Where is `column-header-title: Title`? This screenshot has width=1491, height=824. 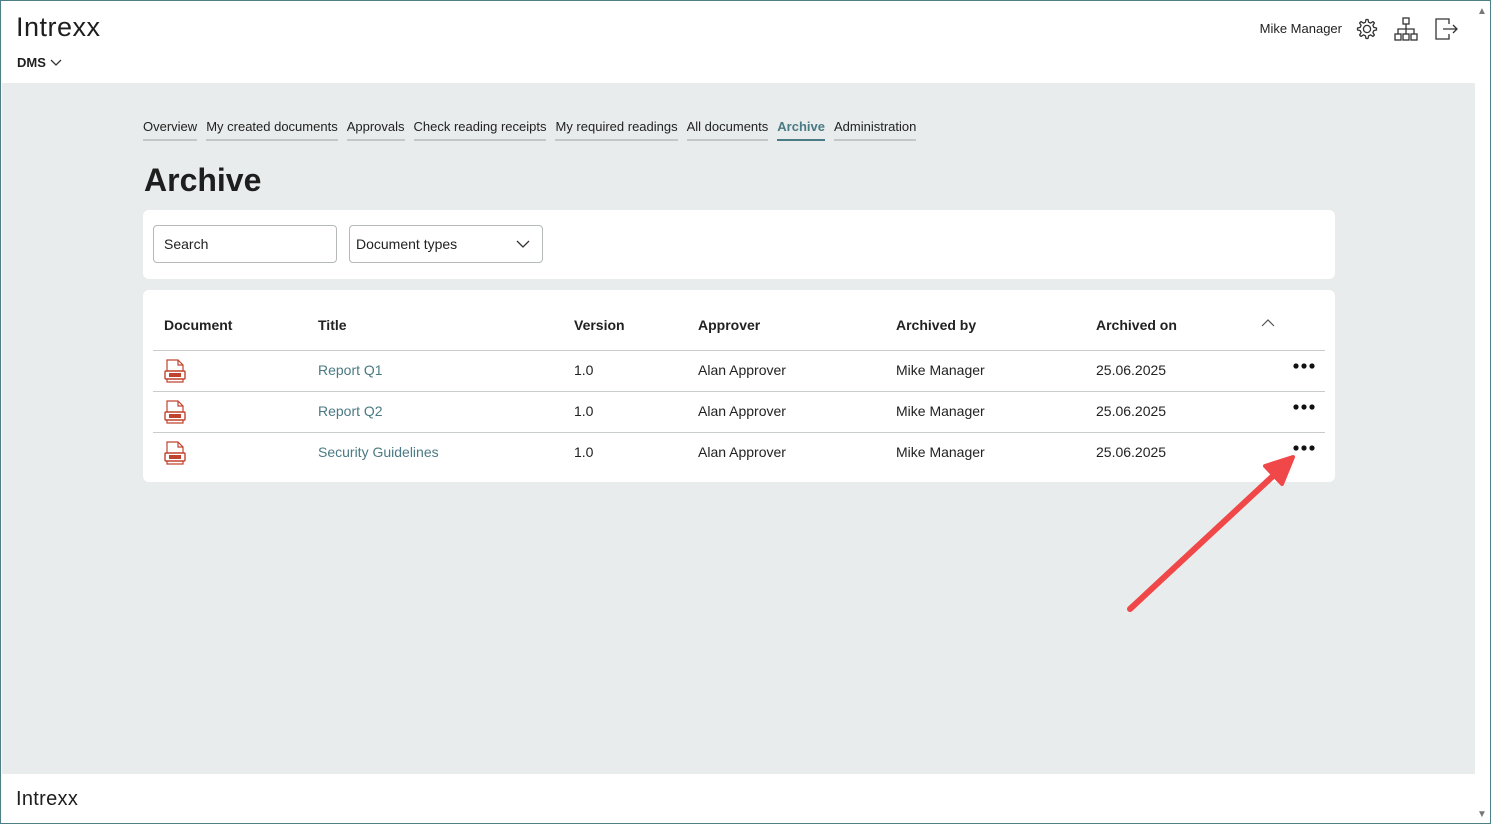
column-header-title: Title is located at coordinates (332, 325).